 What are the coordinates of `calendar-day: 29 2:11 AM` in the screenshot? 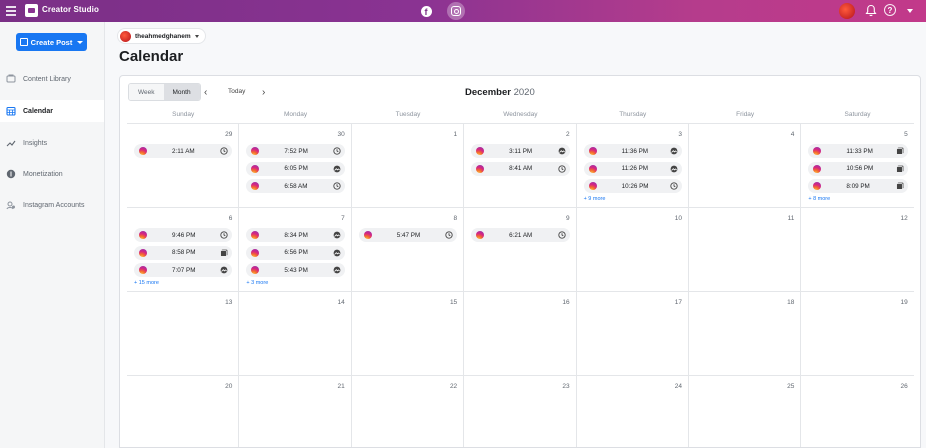 It's located at (183, 165).